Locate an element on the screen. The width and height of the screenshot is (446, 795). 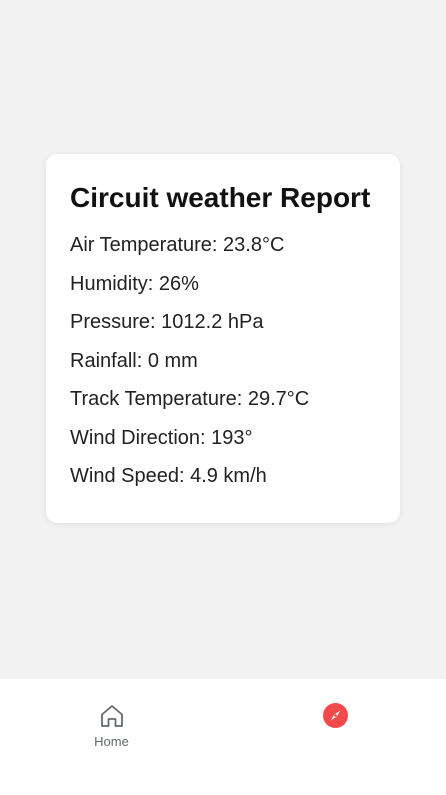
stat-track-temperature: Track Temperature: 29.7°C is located at coordinates (190, 399).